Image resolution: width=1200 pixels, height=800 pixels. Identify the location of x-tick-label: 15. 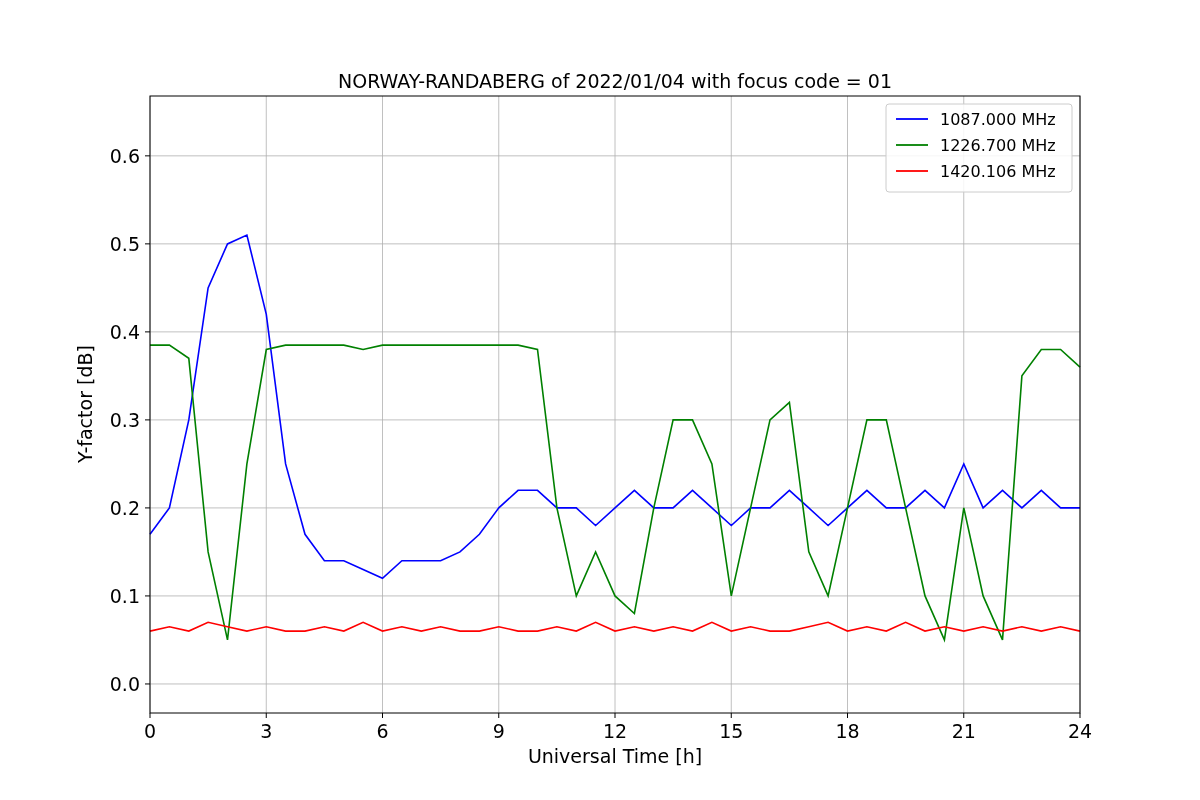
(731, 731).